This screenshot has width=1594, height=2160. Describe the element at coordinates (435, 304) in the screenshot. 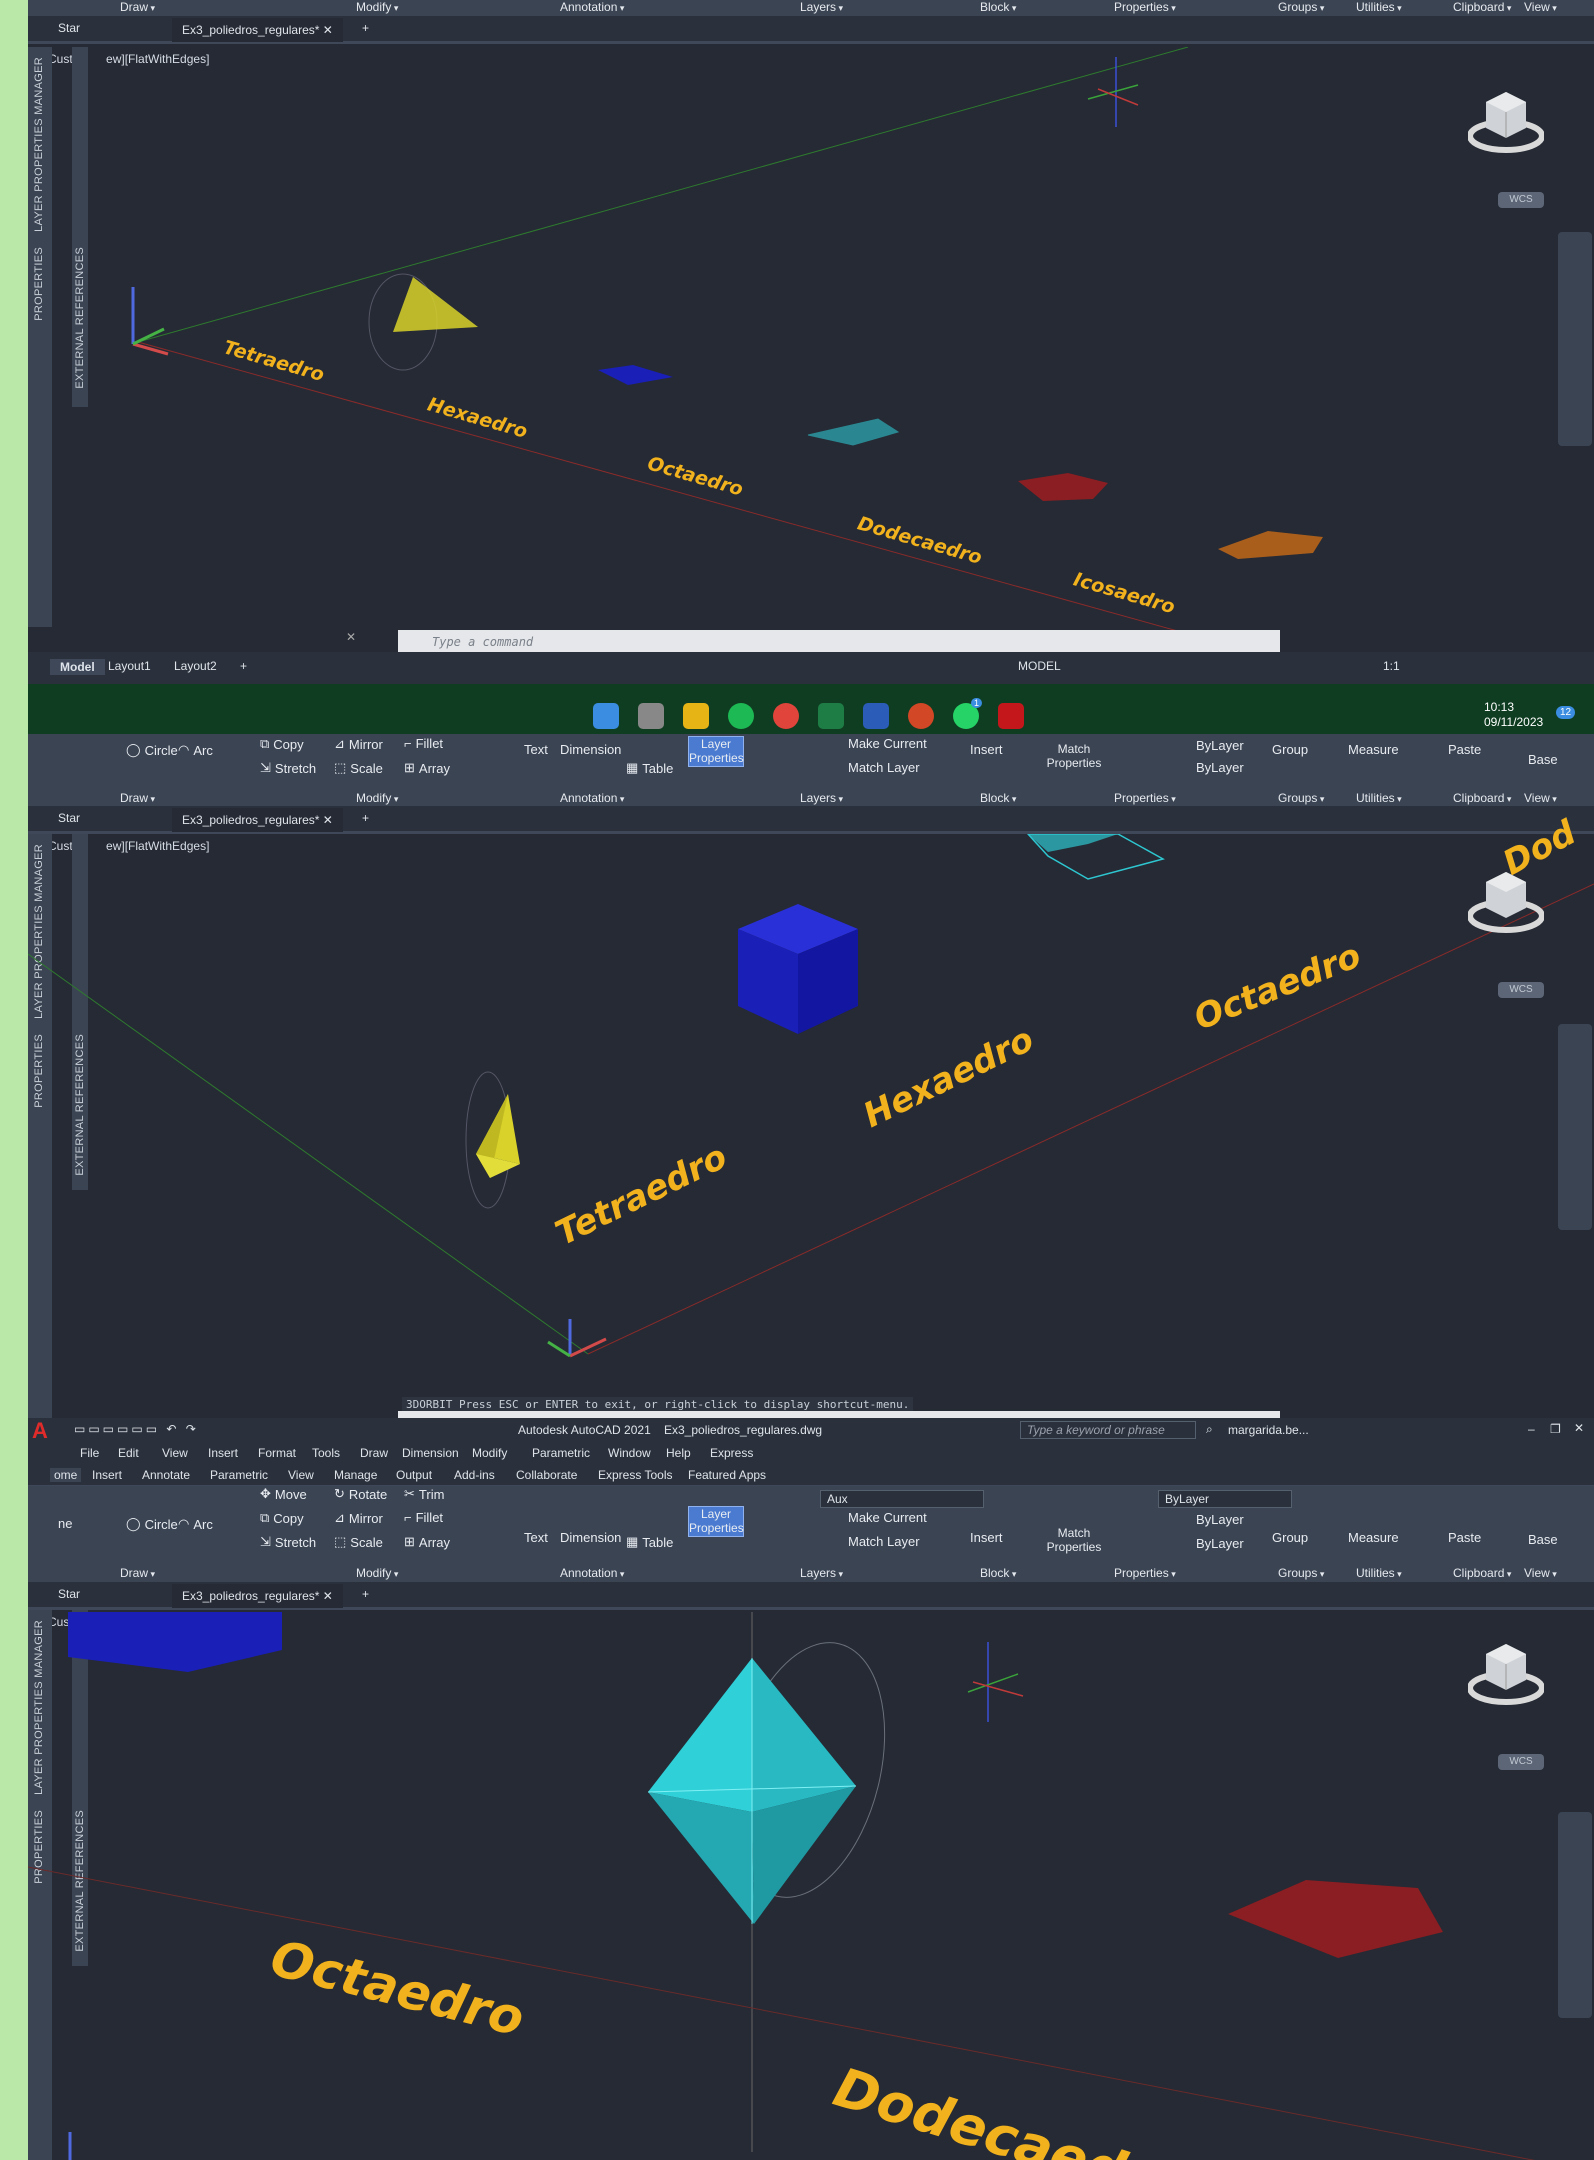

I see `tetrahedron` at that location.